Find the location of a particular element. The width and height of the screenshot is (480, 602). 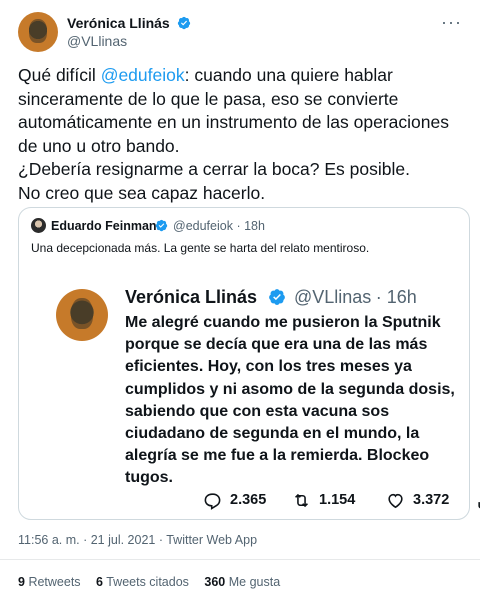

engagement-stats: 9 Retweets 6 Tweets citados 360 Me gusta is located at coordinates (155, 582).